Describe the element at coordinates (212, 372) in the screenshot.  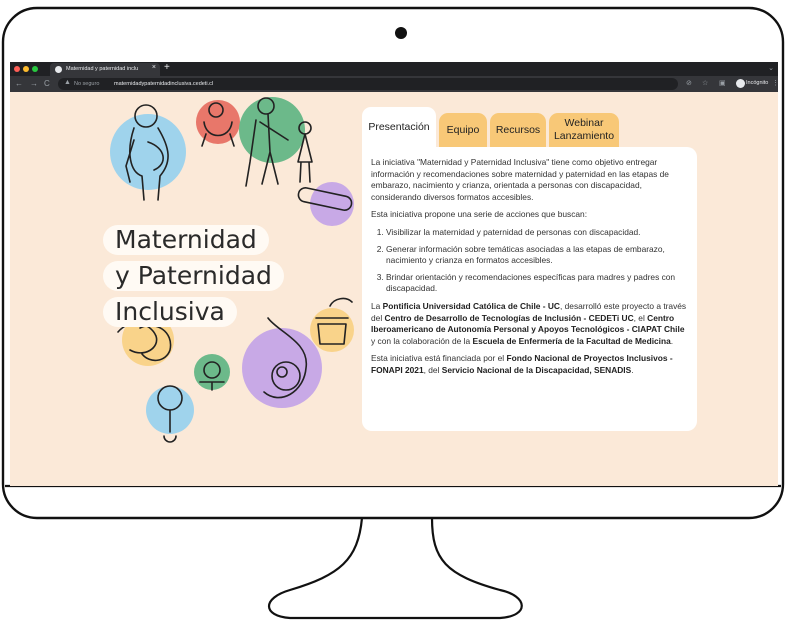
I see `pacifier-icon` at that location.